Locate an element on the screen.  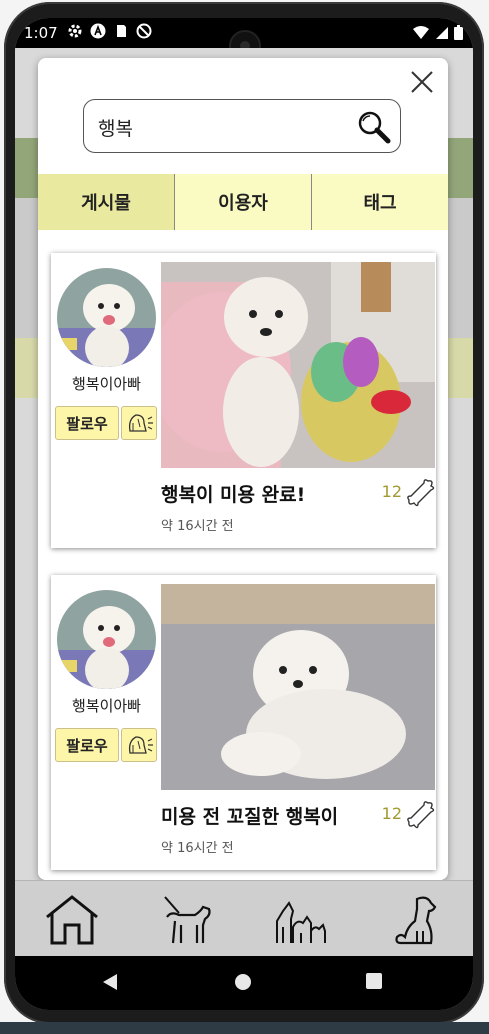
close-icon is located at coordinates (422, 82).